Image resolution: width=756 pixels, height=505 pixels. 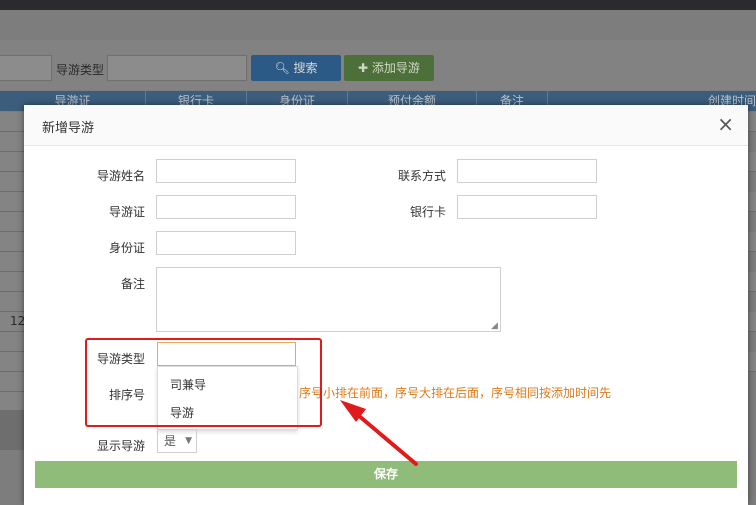 I want to click on top-bar, so click(x=378, y=5).